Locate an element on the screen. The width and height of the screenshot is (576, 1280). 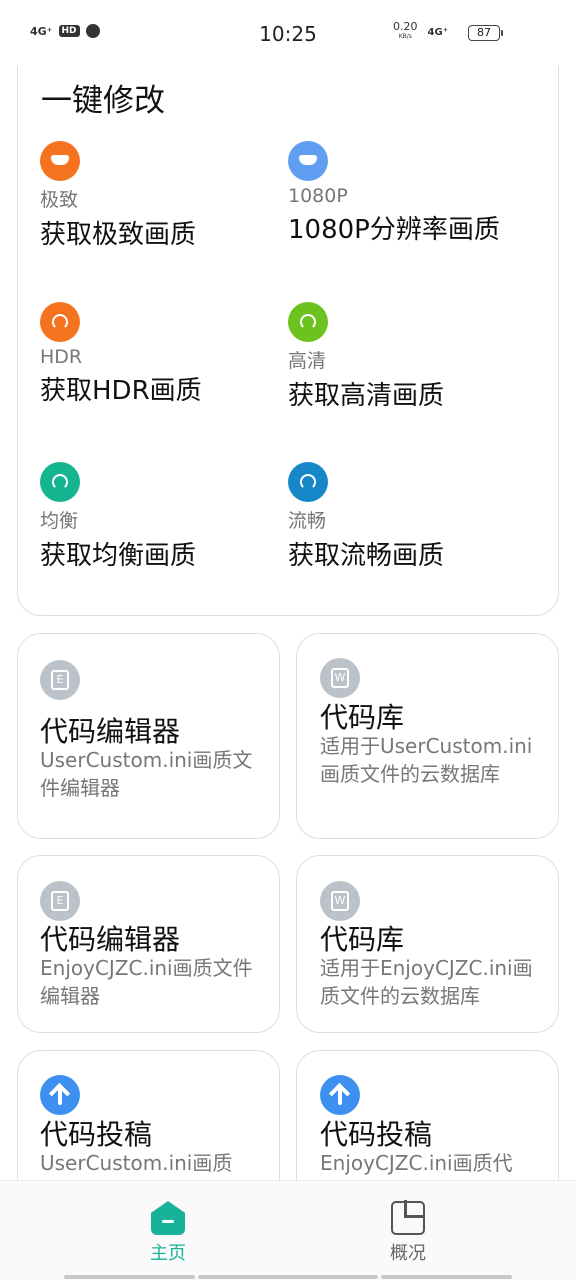
code-submit-usercustom-card: 代码投稿 UserCustom.ini画质 is located at coordinates (148, 1115).